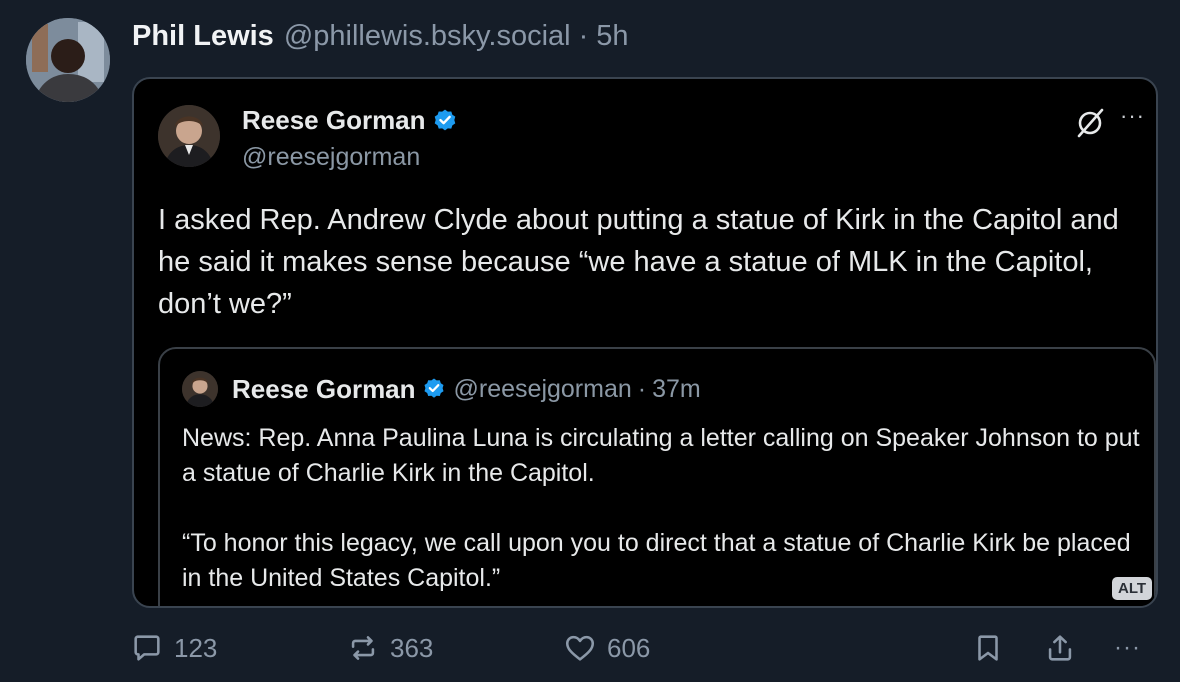  Describe the element at coordinates (412, 647) in the screenshot. I see `repost-count: 363` at that location.